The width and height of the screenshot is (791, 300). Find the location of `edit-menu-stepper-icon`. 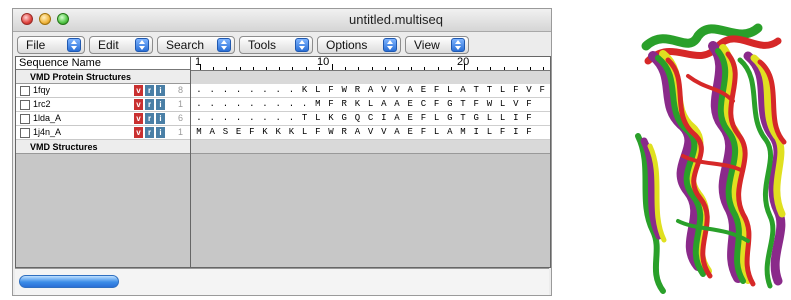

edit-menu-stepper-icon is located at coordinates (142, 45).